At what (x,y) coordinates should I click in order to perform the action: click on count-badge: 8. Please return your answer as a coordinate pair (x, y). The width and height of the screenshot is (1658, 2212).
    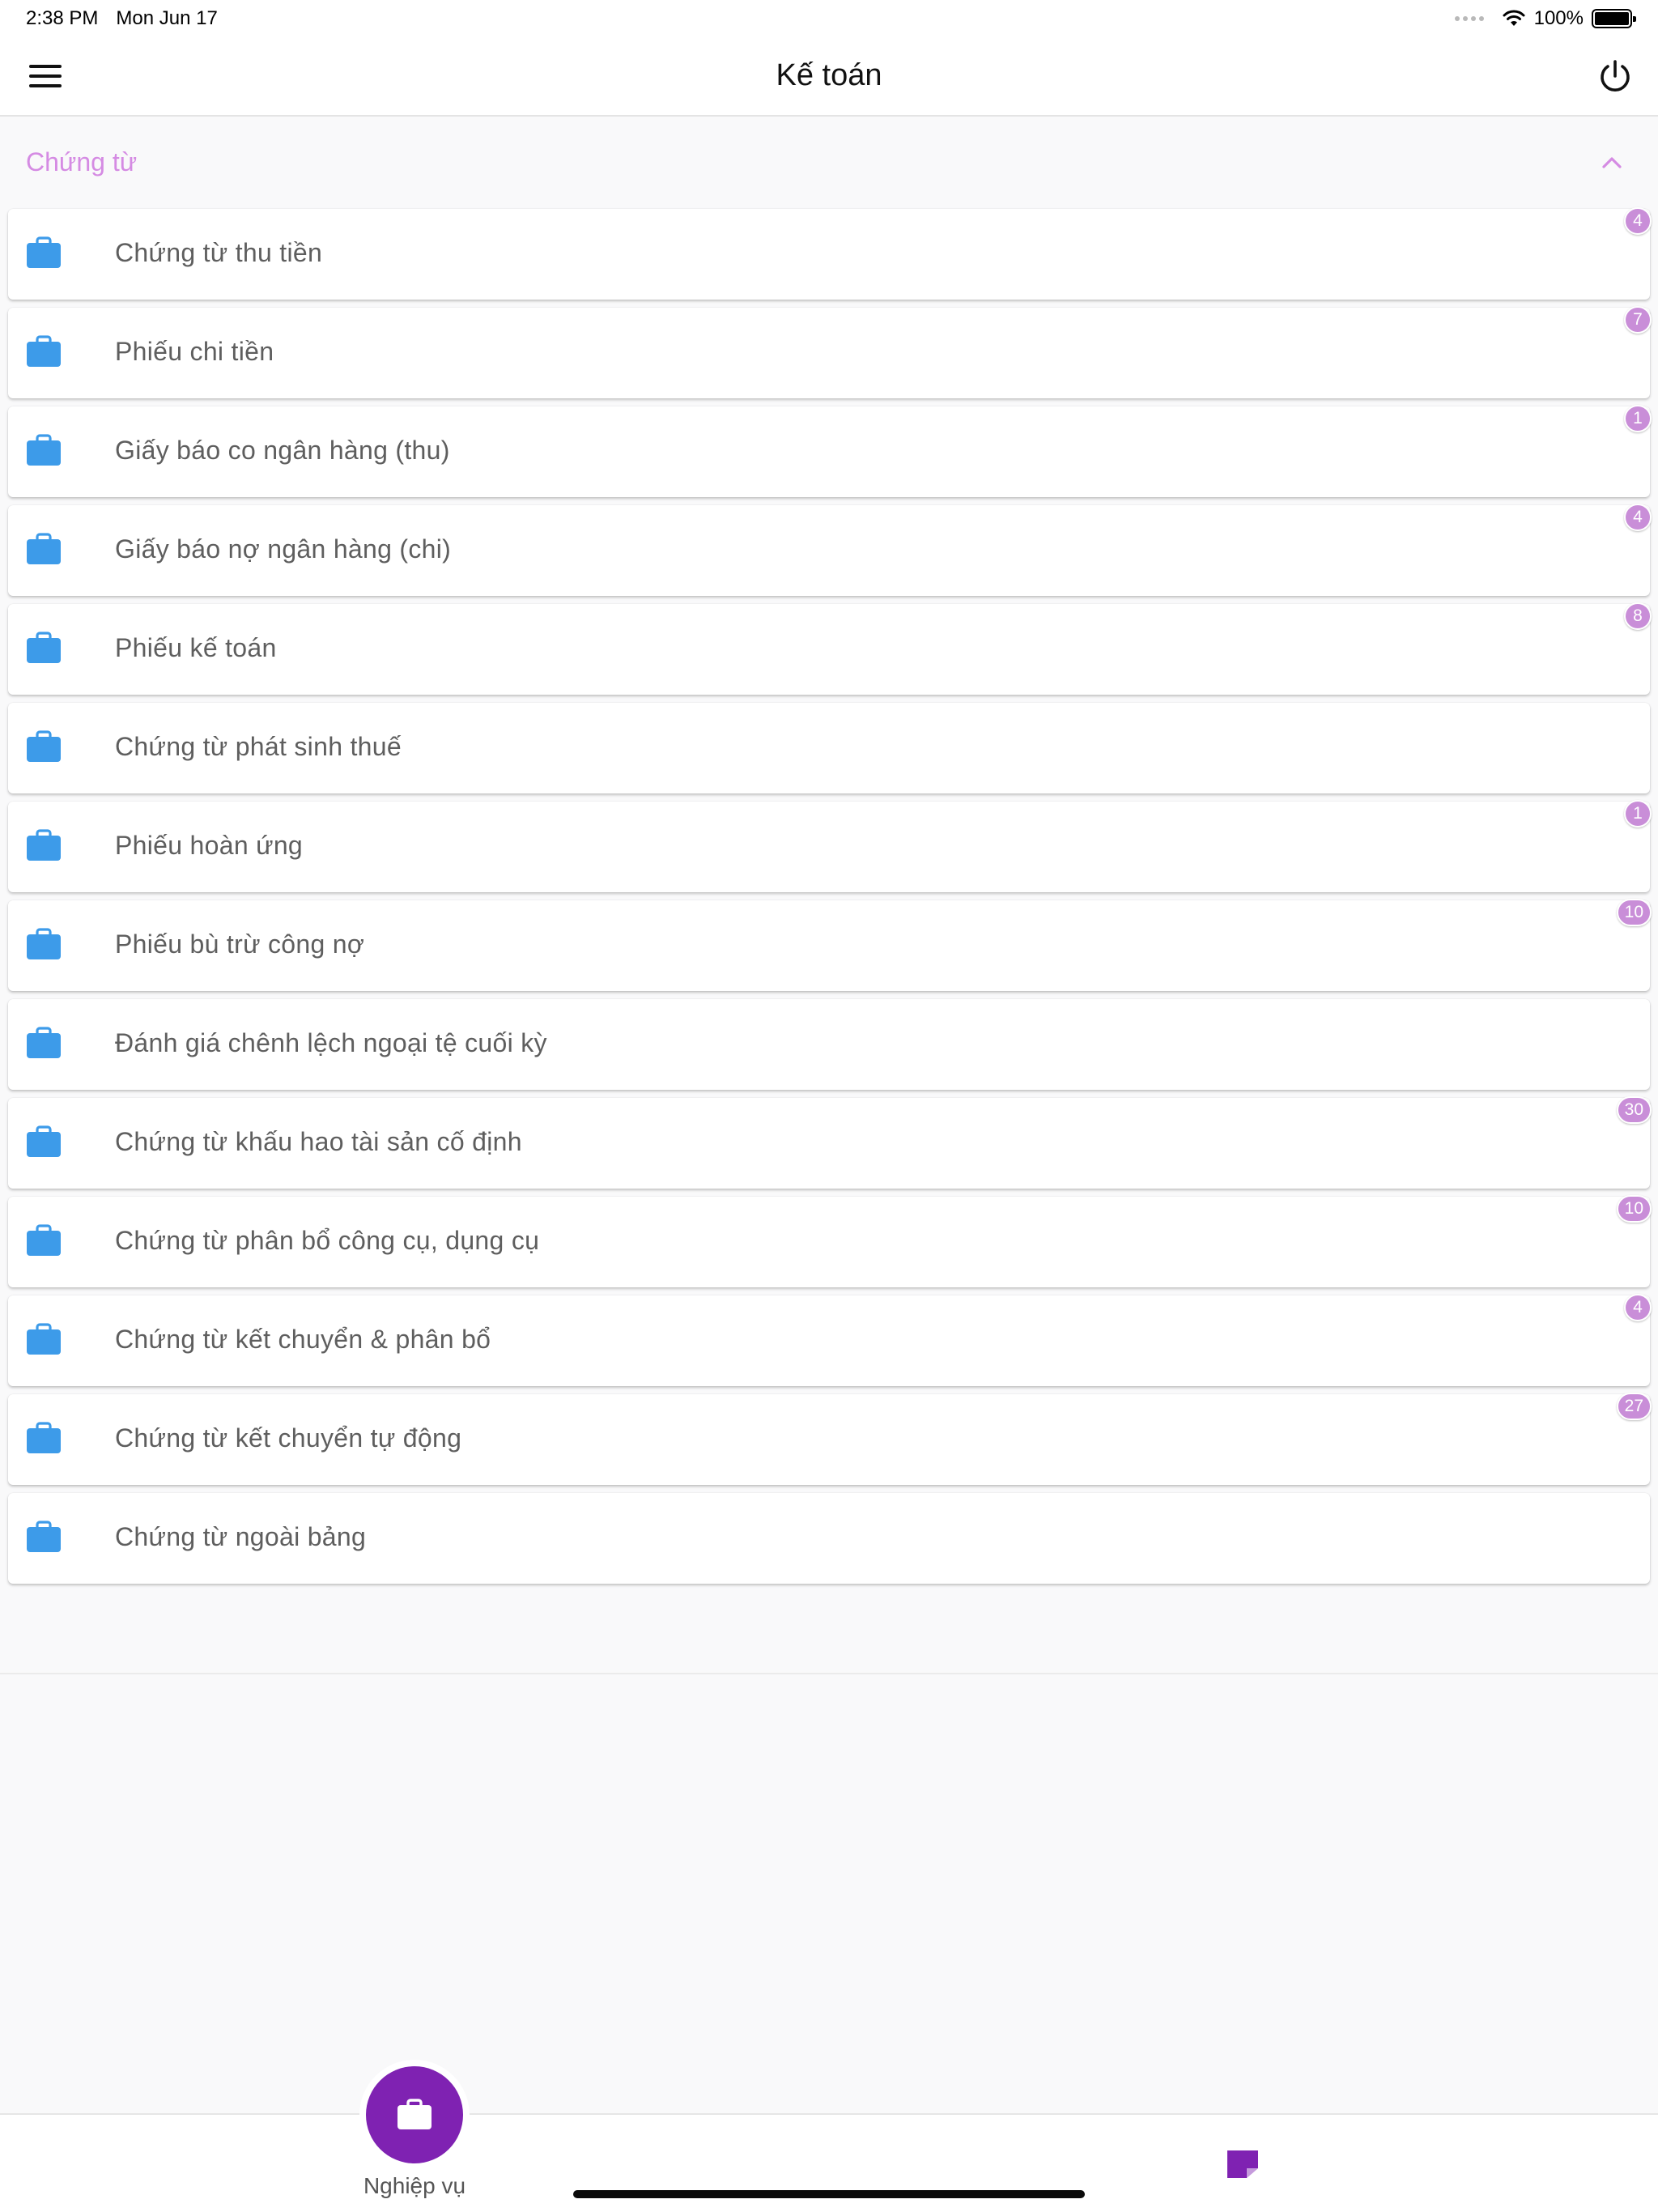
    Looking at the image, I should click on (1638, 616).